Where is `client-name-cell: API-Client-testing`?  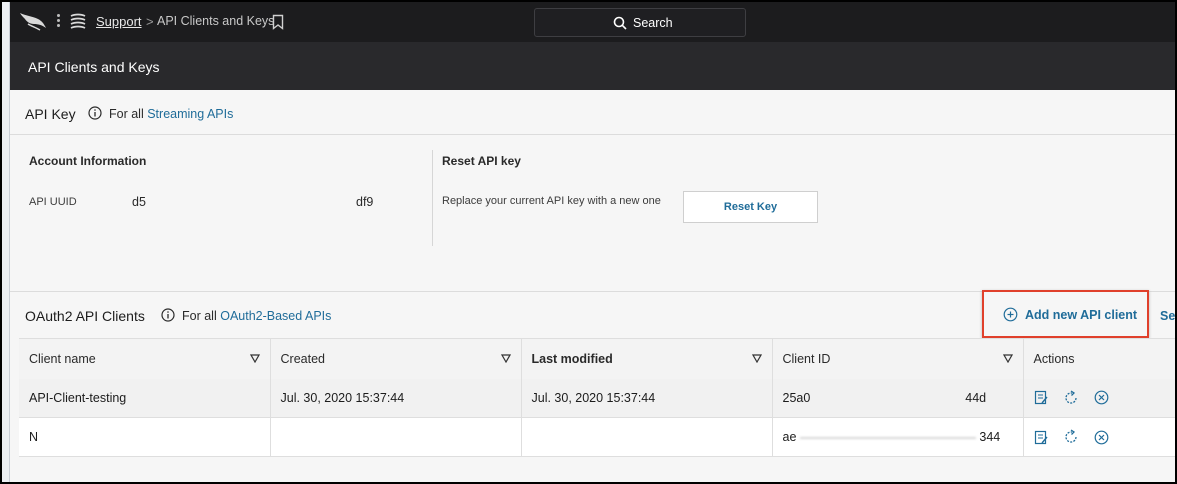
client-name-cell: API-Client-testing is located at coordinates (145, 398).